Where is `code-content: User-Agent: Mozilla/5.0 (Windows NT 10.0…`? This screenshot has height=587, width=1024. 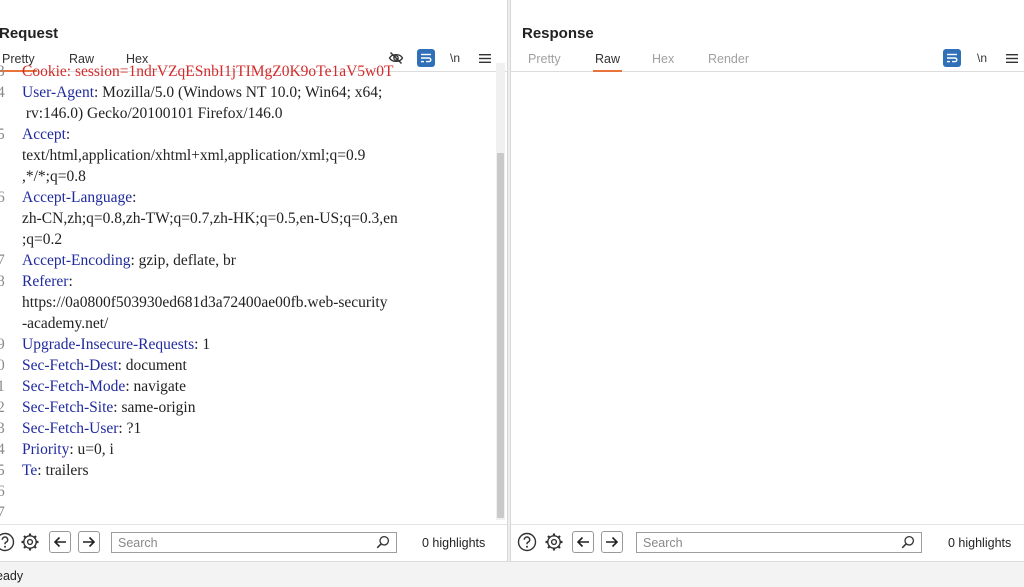 code-content: User-Agent: Mozilla/5.0 (Windows NT 10.0… is located at coordinates (202, 92).